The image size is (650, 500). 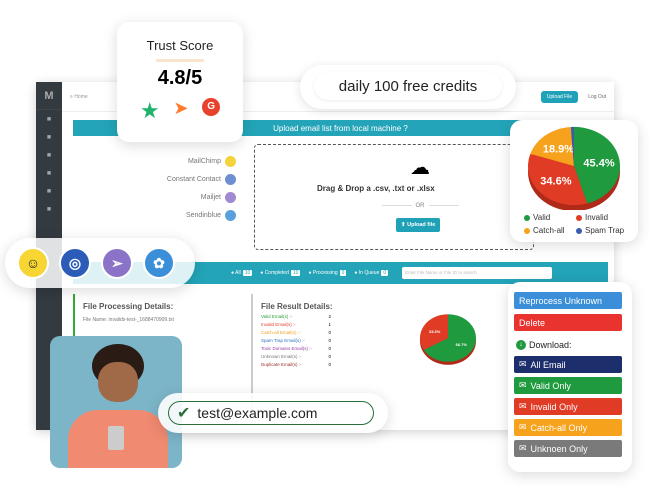 What do you see at coordinates (180, 45) in the screenshot?
I see `trust-title: Trust Score` at bounding box center [180, 45].